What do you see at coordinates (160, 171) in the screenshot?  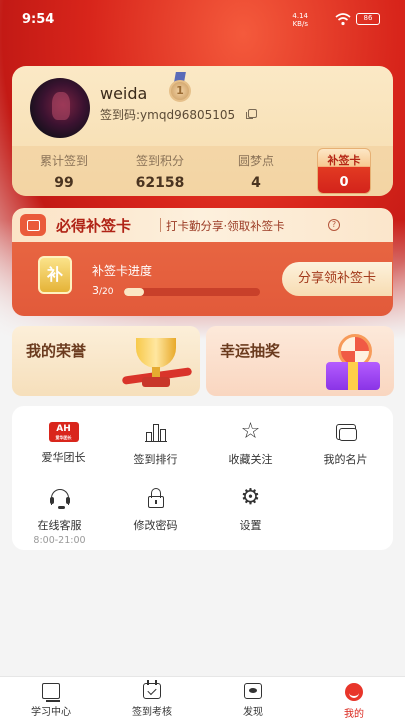 I see `stat-checkin-points: 签到积分 62158` at bounding box center [160, 171].